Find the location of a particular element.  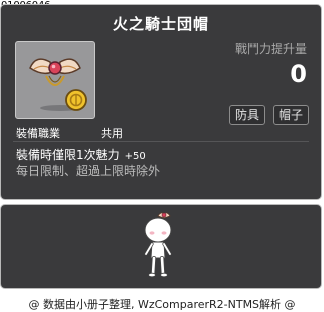

limit-notice: 每日限制、超過上限時除外 is located at coordinates (88, 171).